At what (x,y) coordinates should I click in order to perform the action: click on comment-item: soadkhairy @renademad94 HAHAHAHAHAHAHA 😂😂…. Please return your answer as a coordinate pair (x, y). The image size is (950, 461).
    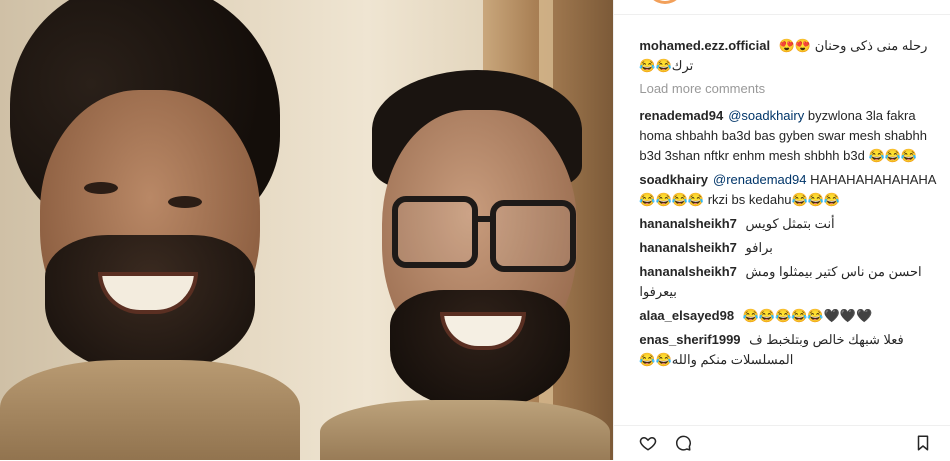
    Looking at the image, I should click on (791, 190).